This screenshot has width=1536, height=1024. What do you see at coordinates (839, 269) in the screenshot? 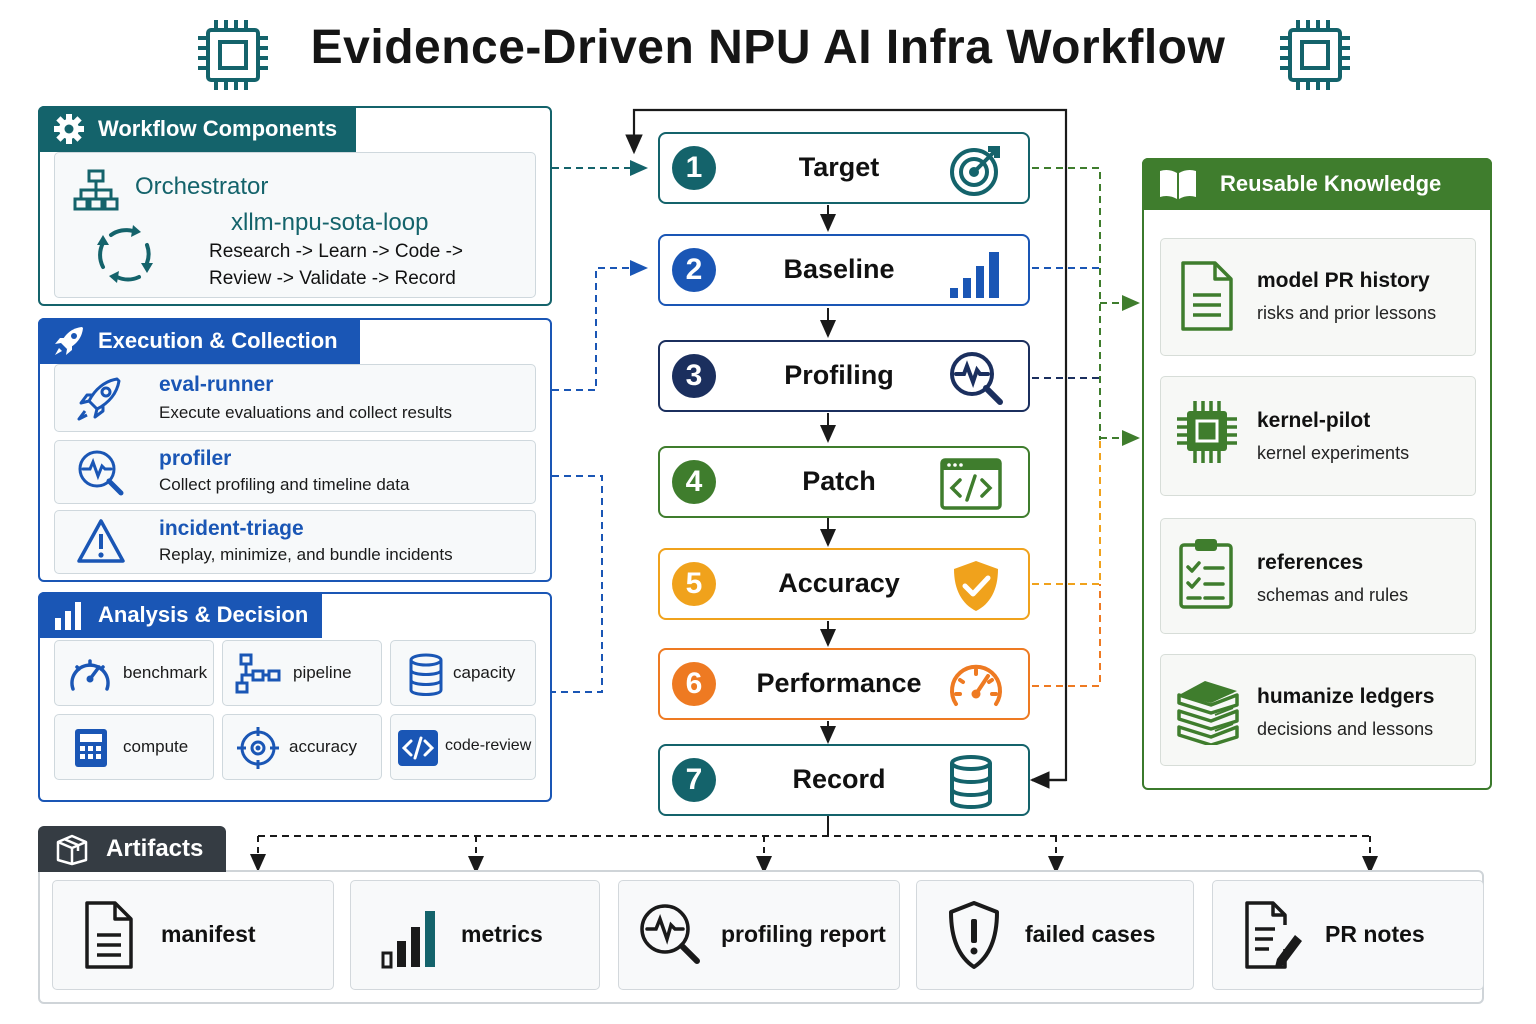
I see `step-label: Baseline` at bounding box center [839, 269].